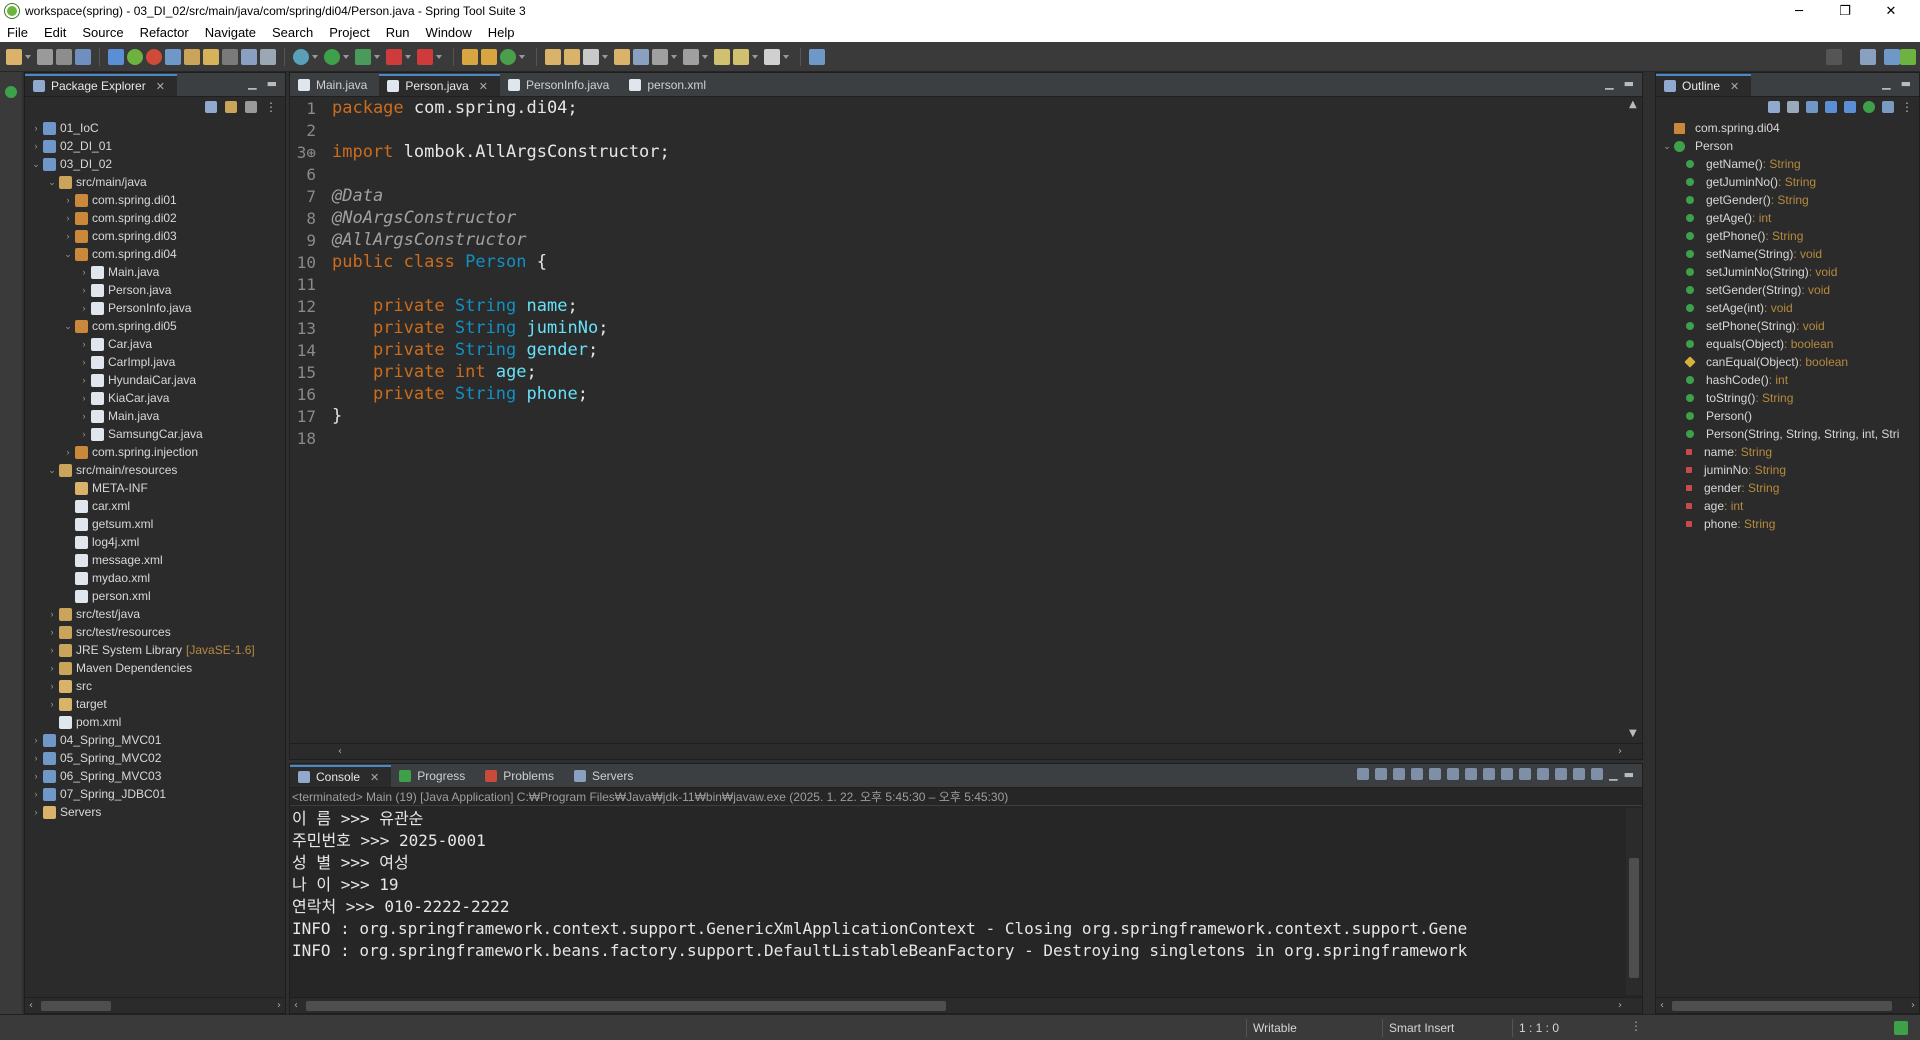 This screenshot has width=1920, height=1040. Describe the element at coordinates (1633, 733) in the screenshot. I see `scroll-down-icon: ▼` at that location.